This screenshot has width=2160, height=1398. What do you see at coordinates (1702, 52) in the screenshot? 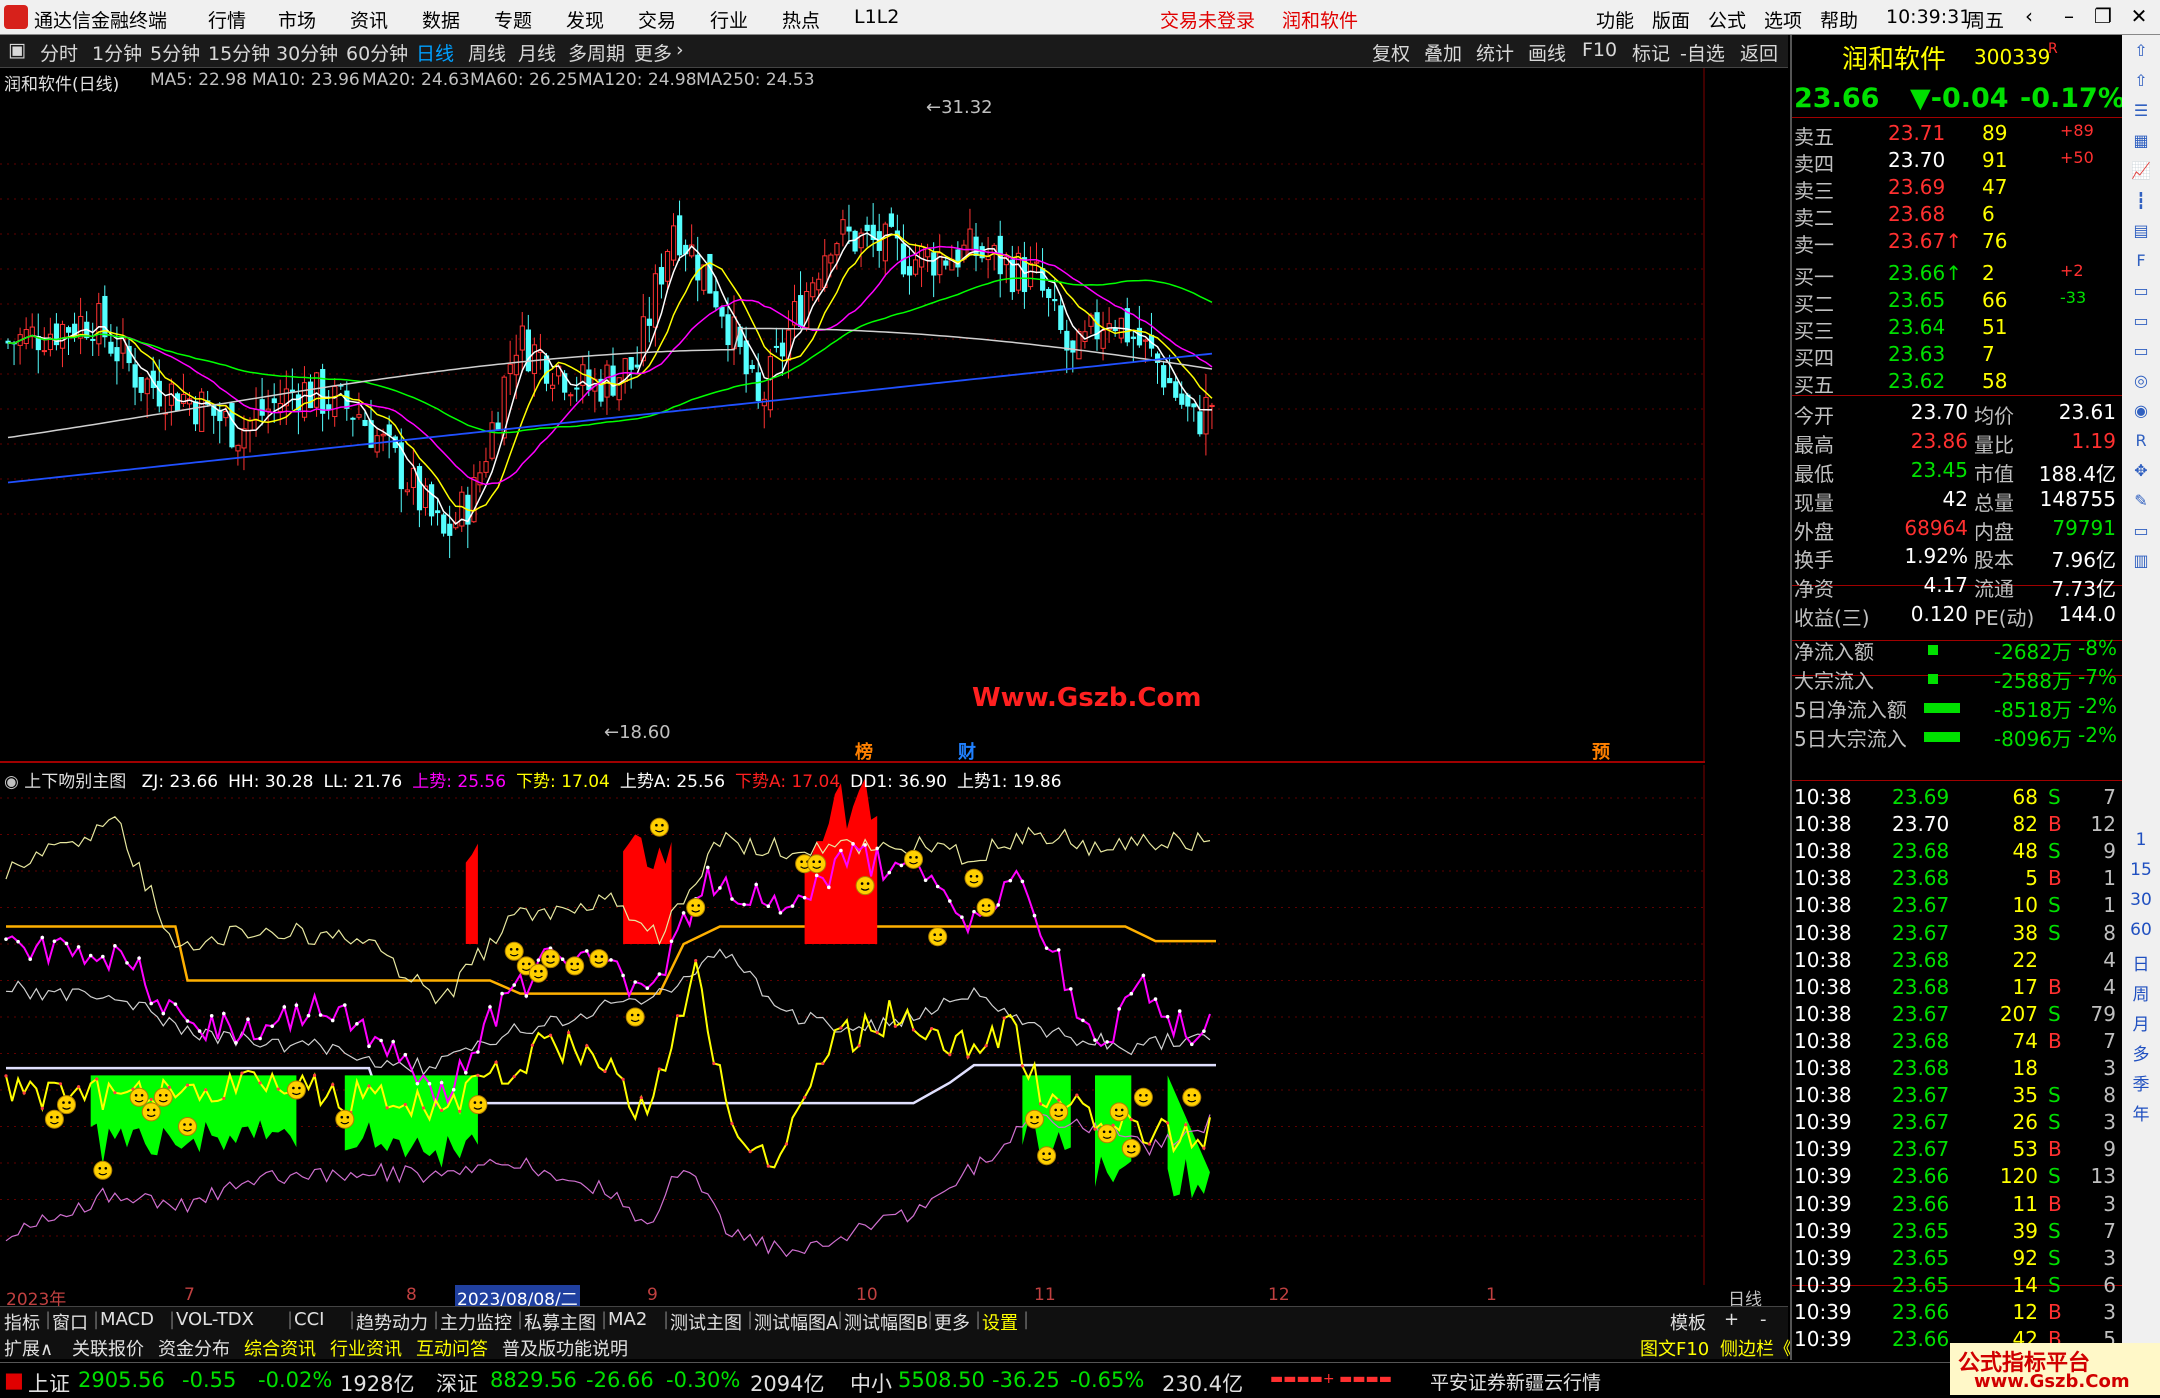
I see `watchlist-remove-button: -自选` at bounding box center [1702, 52].